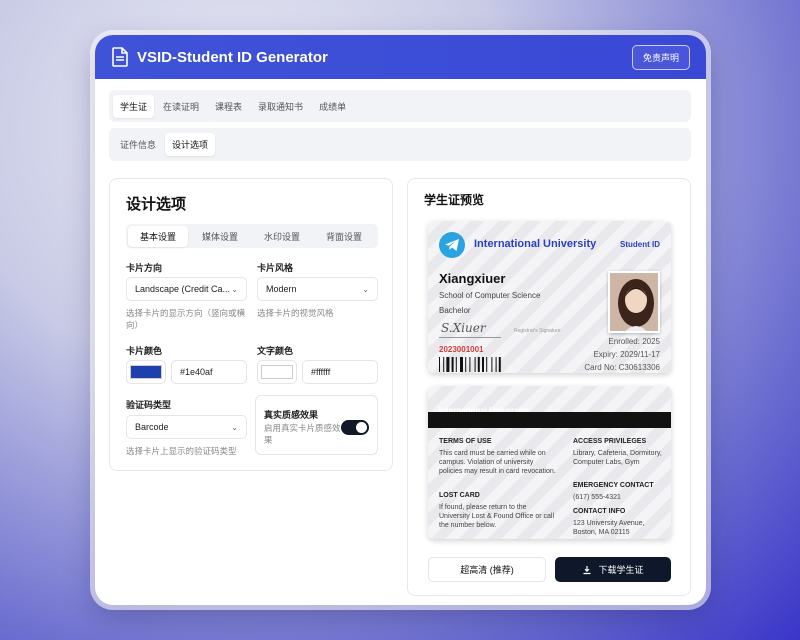 The width and height of the screenshot is (800, 640). I want to click on orientation-hint: 选择卡片的显示方向（竖向或横向）, so click(186, 319).